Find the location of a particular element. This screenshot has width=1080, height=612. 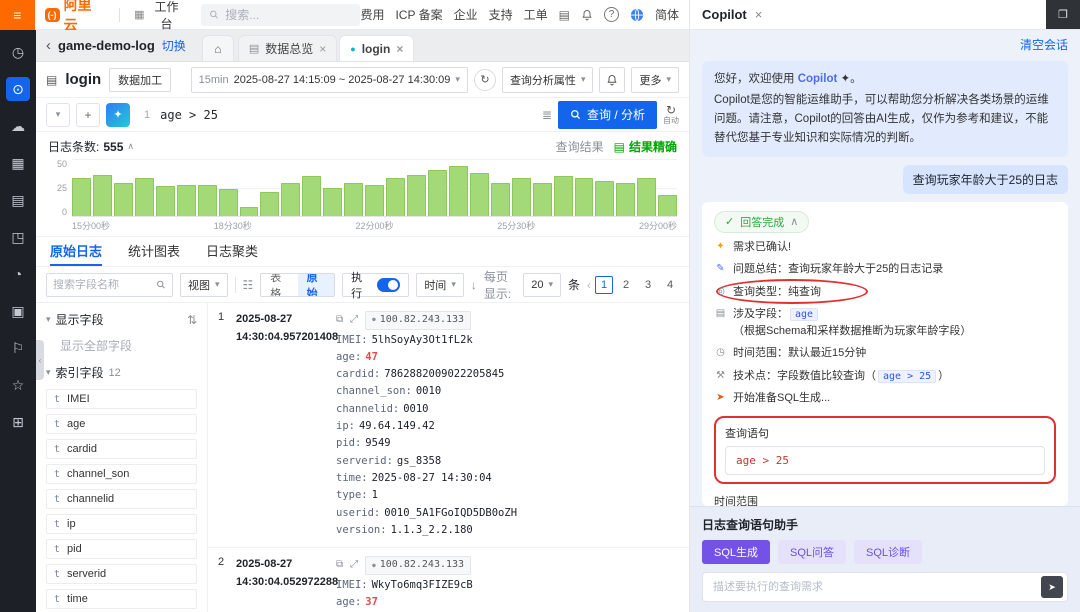

query-editor: 1 age > 25 is located at coordinates (336, 115).